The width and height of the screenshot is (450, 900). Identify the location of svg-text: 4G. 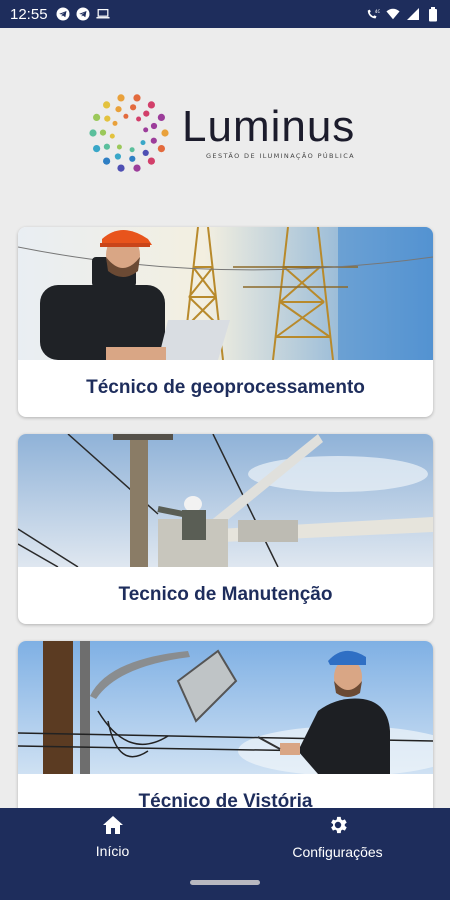
(377, 12).